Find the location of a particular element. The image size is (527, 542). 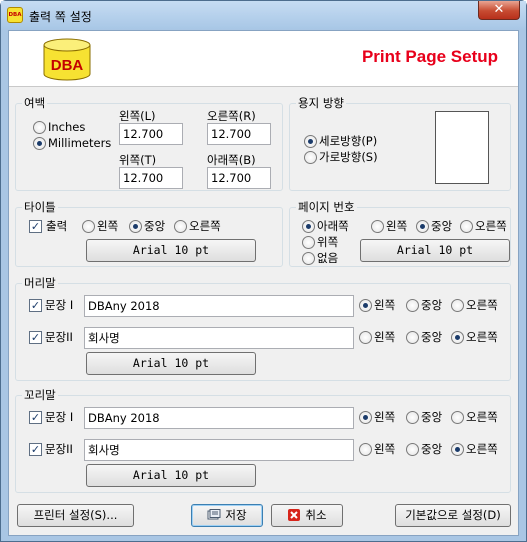

title-align-center-radio is located at coordinates (135, 226).